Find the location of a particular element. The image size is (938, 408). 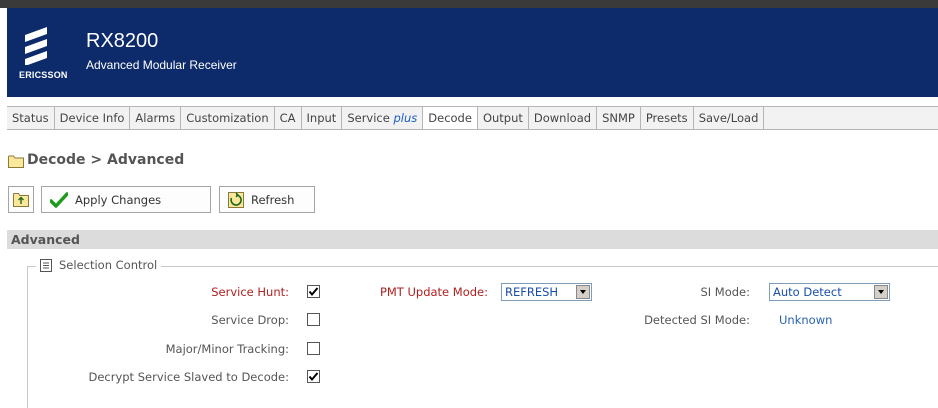

tab-decode: Decode is located at coordinates (450, 118).